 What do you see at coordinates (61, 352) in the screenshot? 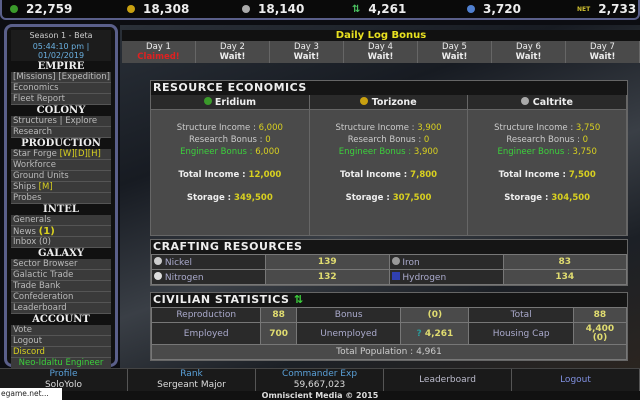
I see `discord-link: Discord` at bounding box center [61, 352].